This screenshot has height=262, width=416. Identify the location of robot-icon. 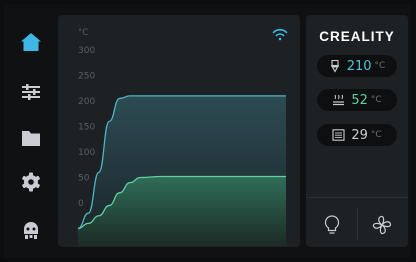
(31, 230).